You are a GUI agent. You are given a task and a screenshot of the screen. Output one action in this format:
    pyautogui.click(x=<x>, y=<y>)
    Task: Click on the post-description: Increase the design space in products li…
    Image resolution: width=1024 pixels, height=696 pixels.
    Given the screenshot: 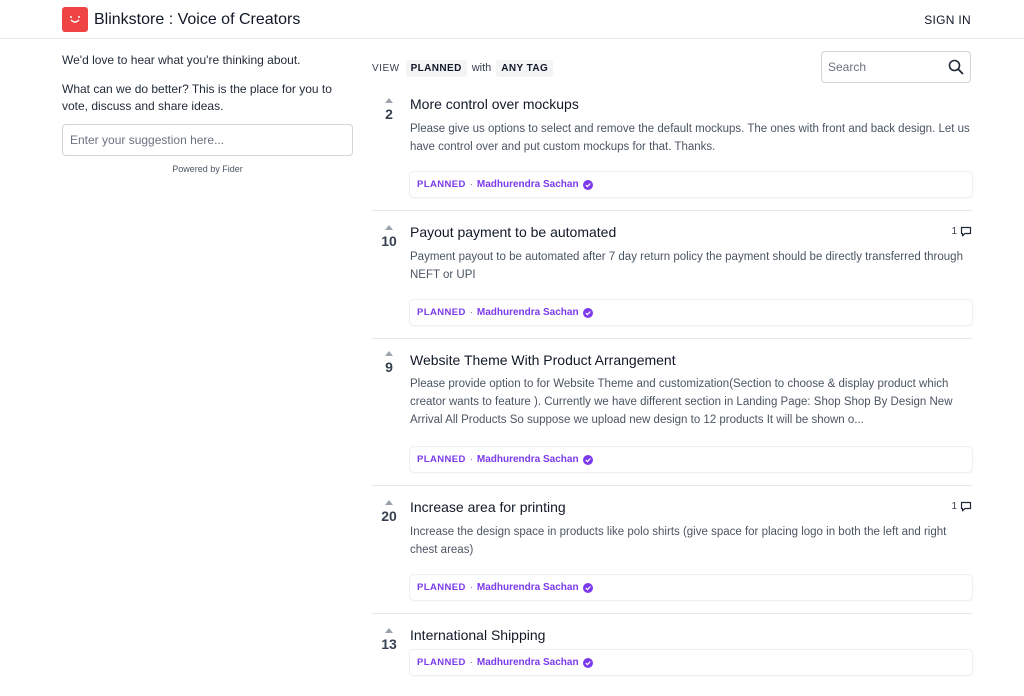 What is the action you would take?
    pyautogui.click(x=678, y=541)
    